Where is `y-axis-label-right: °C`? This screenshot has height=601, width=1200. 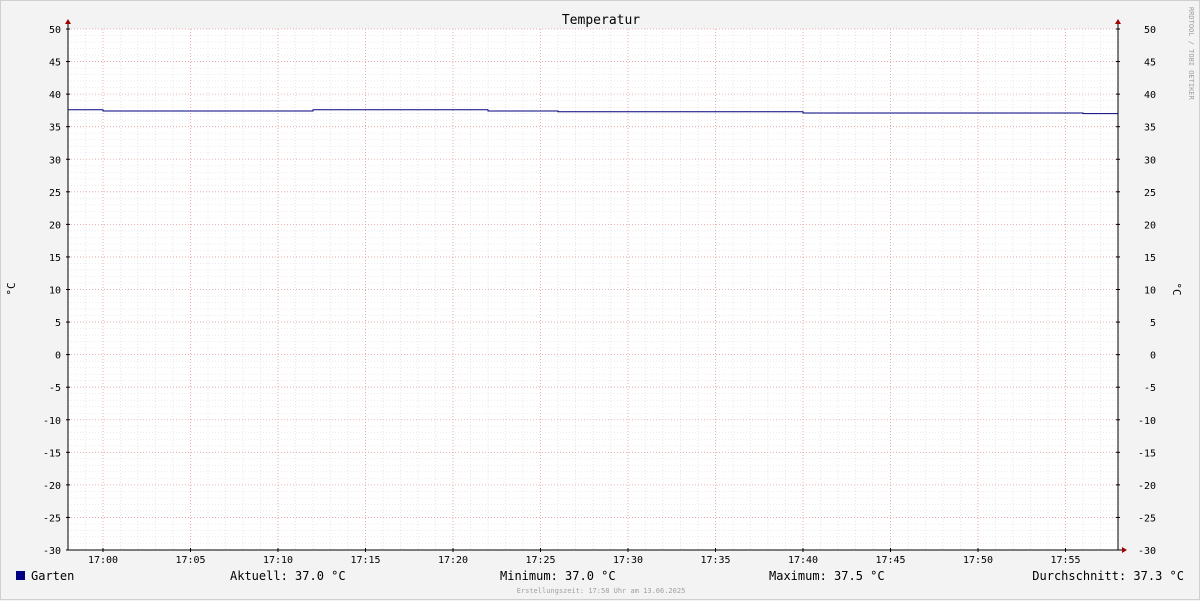 y-axis-label-right: °C is located at coordinates (1176, 288).